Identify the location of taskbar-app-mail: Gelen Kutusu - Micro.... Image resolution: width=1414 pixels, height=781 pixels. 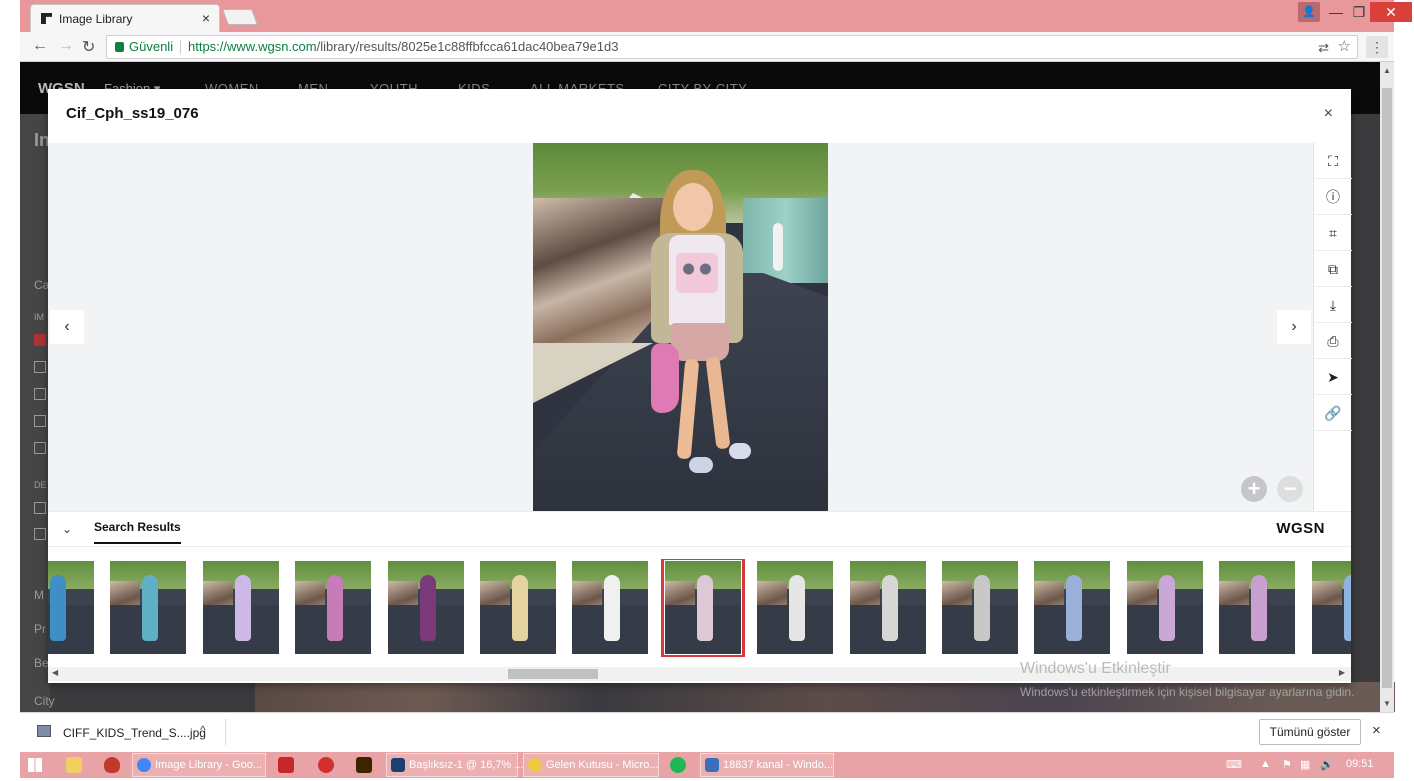
(591, 765).